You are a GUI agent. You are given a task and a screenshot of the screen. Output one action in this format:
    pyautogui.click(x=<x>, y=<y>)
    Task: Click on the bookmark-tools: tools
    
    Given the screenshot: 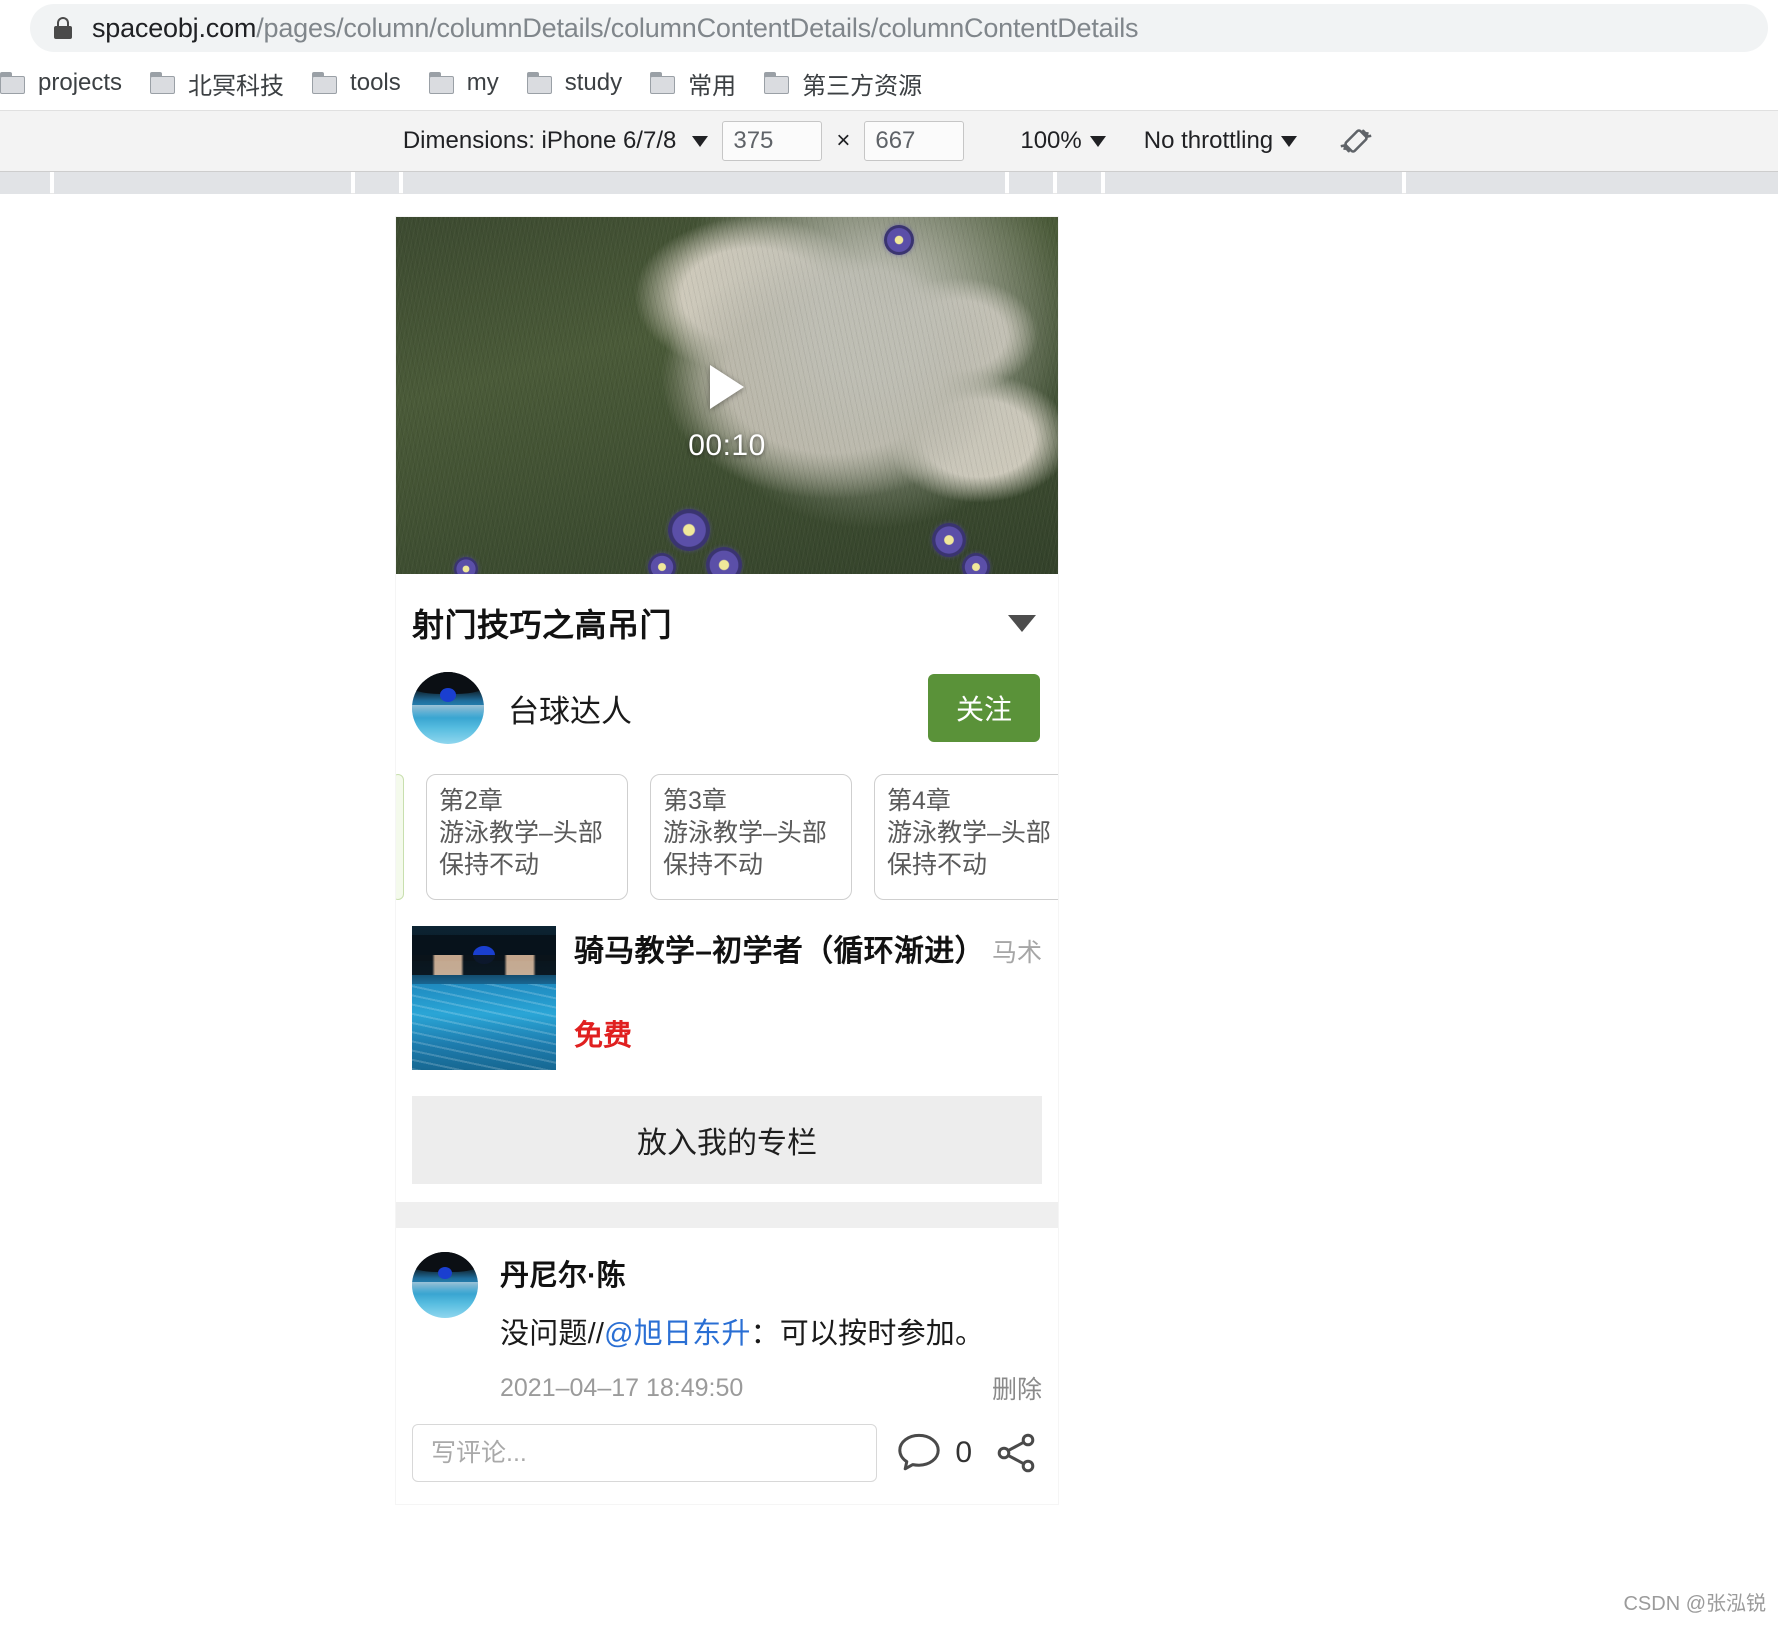 What is the action you would take?
    pyautogui.click(x=356, y=83)
    